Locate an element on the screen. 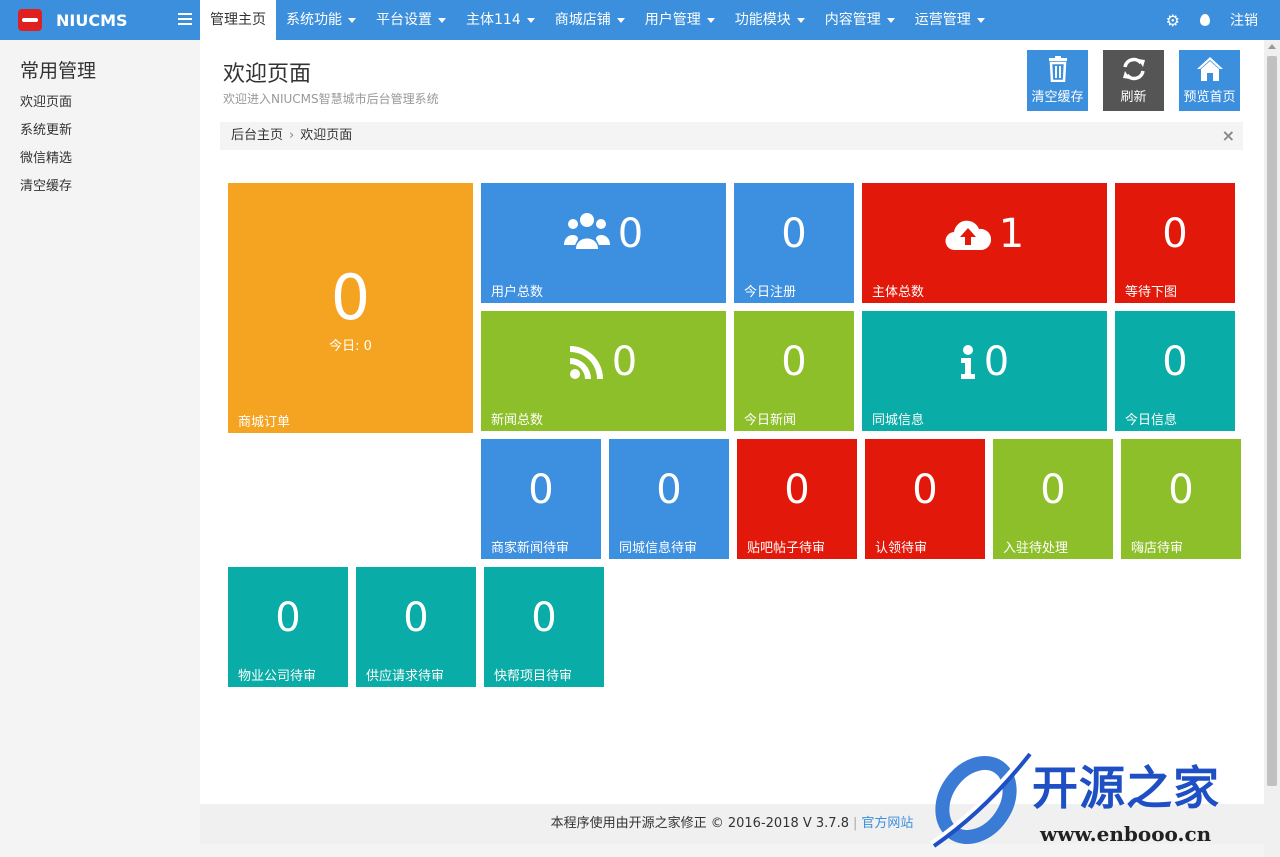 The width and height of the screenshot is (1280, 857). nav-item-platform: 平台设置 is located at coordinates (411, 20).